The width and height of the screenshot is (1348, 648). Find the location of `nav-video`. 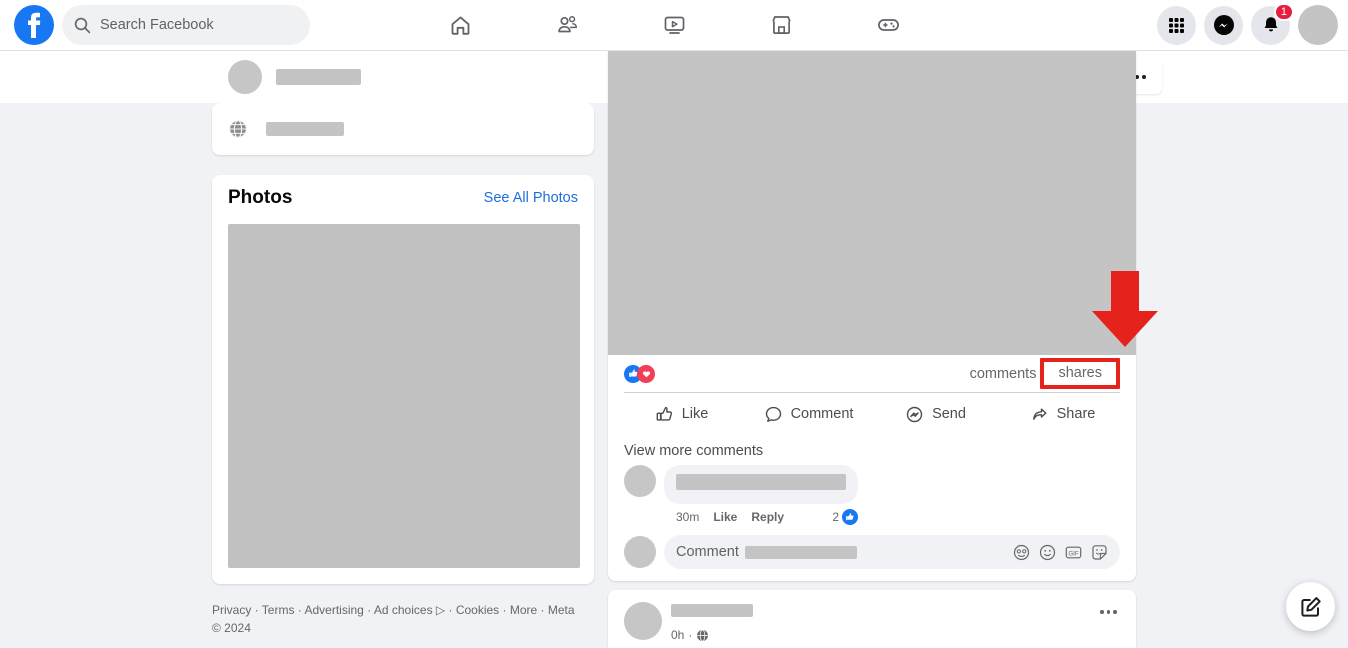

nav-video is located at coordinates (674, 25).